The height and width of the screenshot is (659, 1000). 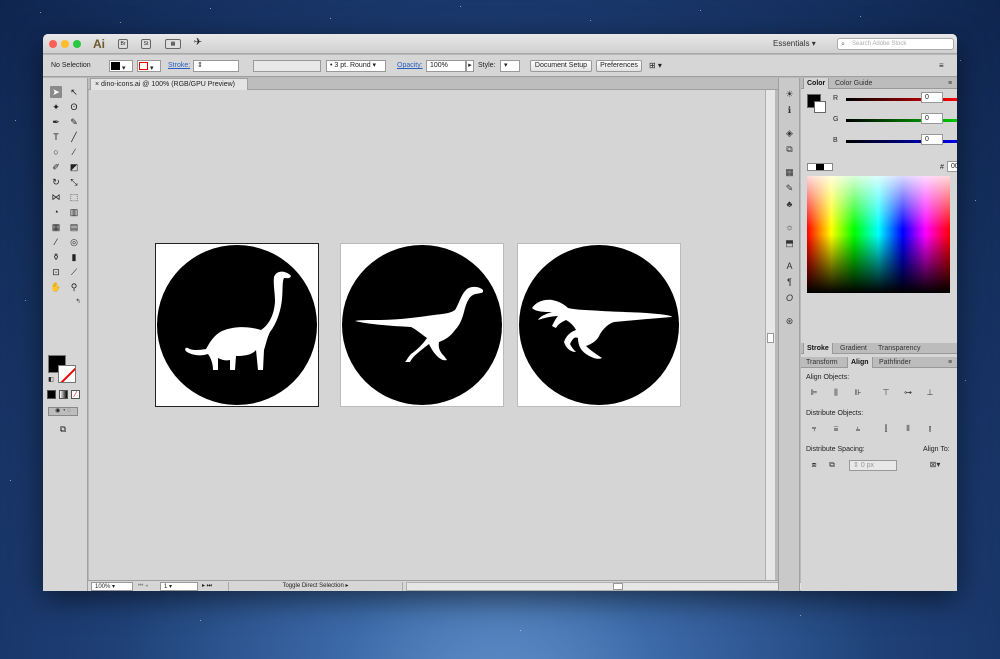 What do you see at coordinates (886, 429) in the screenshot?
I see `distribute-left-icon: ⫿` at bounding box center [886, 429].